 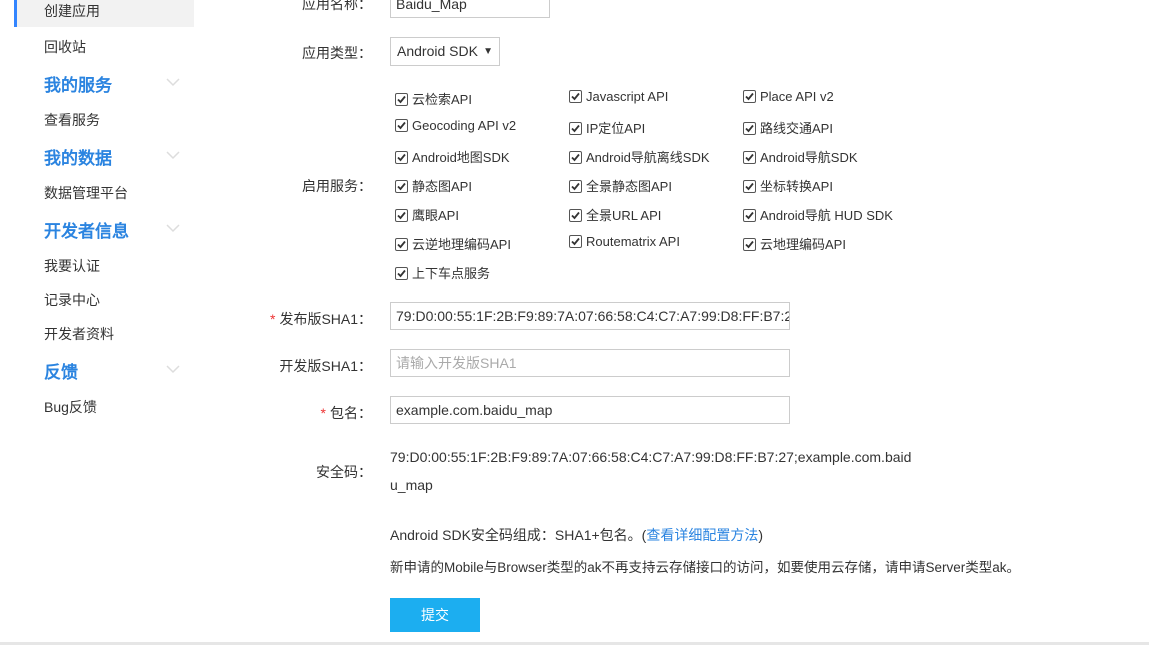 I want to click on section-my-data: 我的数据, so click(x=78, y=156).